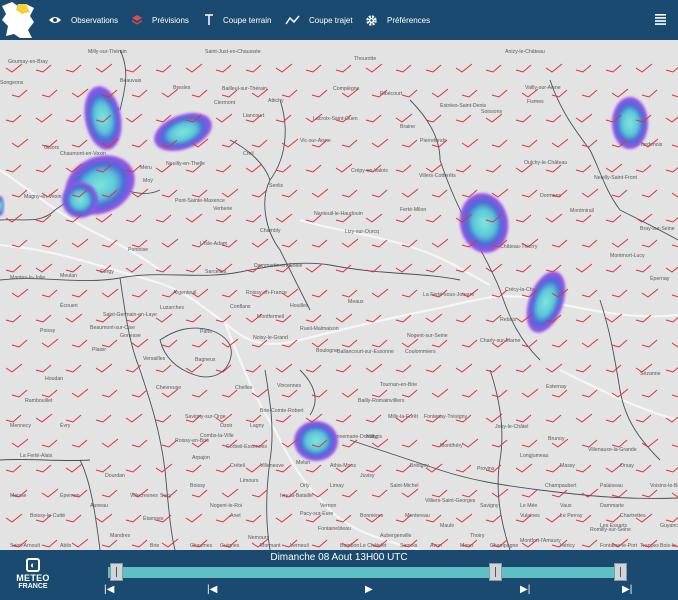 This screenshot has height=600, width=678. What do you see at coordinates (669, 526) in the screenshot?
I see `place-label: Guyancourt` at bounding box center [669, 526].